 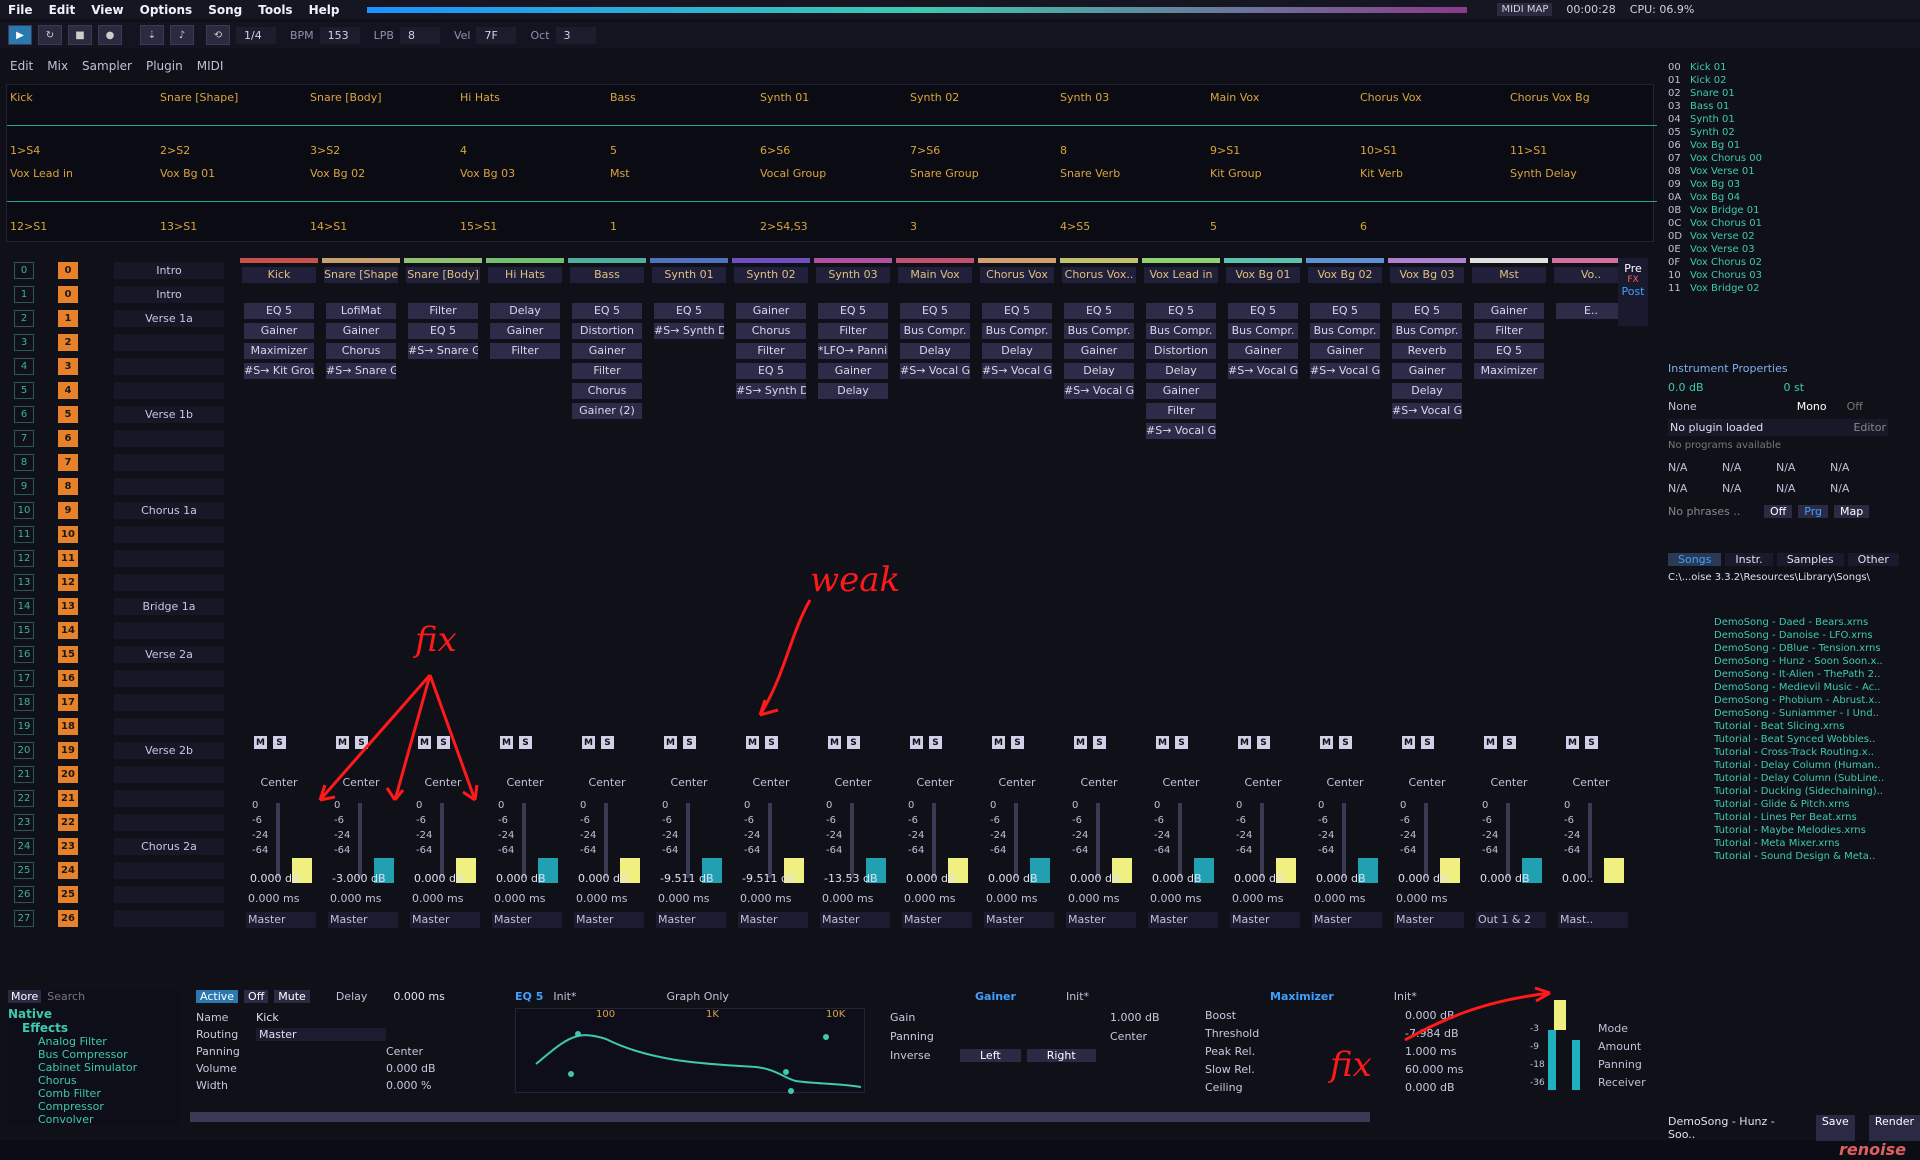 I want to click on vel-value: 7F, so click(x=496, y=35).